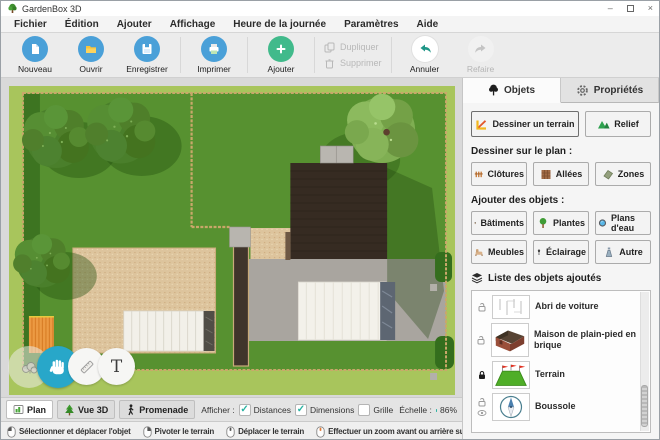 This screenshot has width=660, height=440. I want to click on draw-terrain-icon, so click(481, 124).